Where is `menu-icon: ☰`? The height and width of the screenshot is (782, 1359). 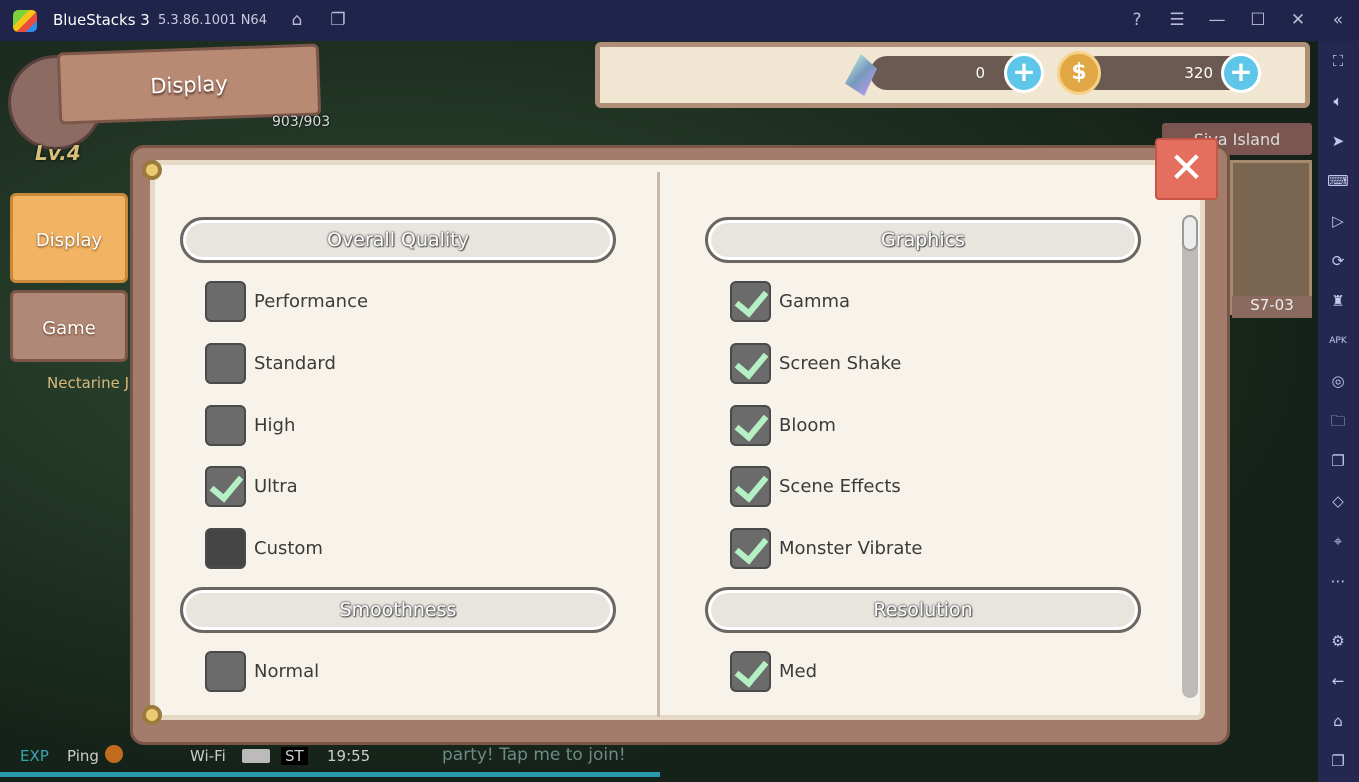
menu-icon: ☰ is located at coordinates (1177, 20).